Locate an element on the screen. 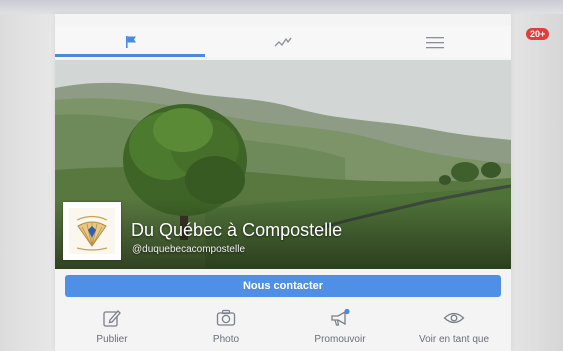  page-name: Du Québec à Compostelle is located at coordinates (237, 230).